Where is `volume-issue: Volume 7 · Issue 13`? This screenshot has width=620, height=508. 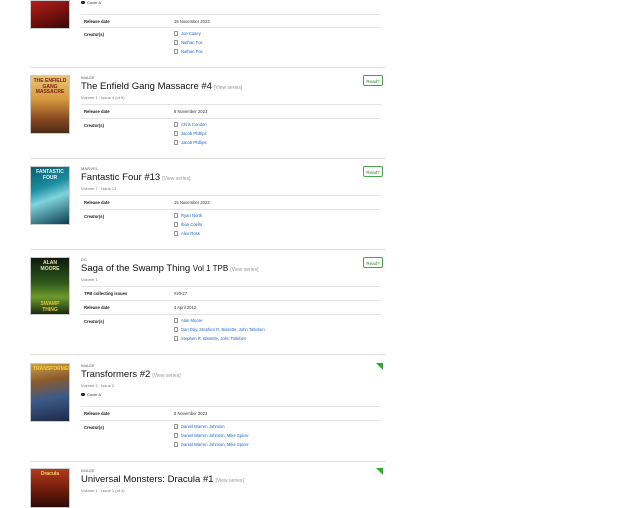
volume-issue: Volume 7 · Issue 13 is located at coordinates (99, 188).